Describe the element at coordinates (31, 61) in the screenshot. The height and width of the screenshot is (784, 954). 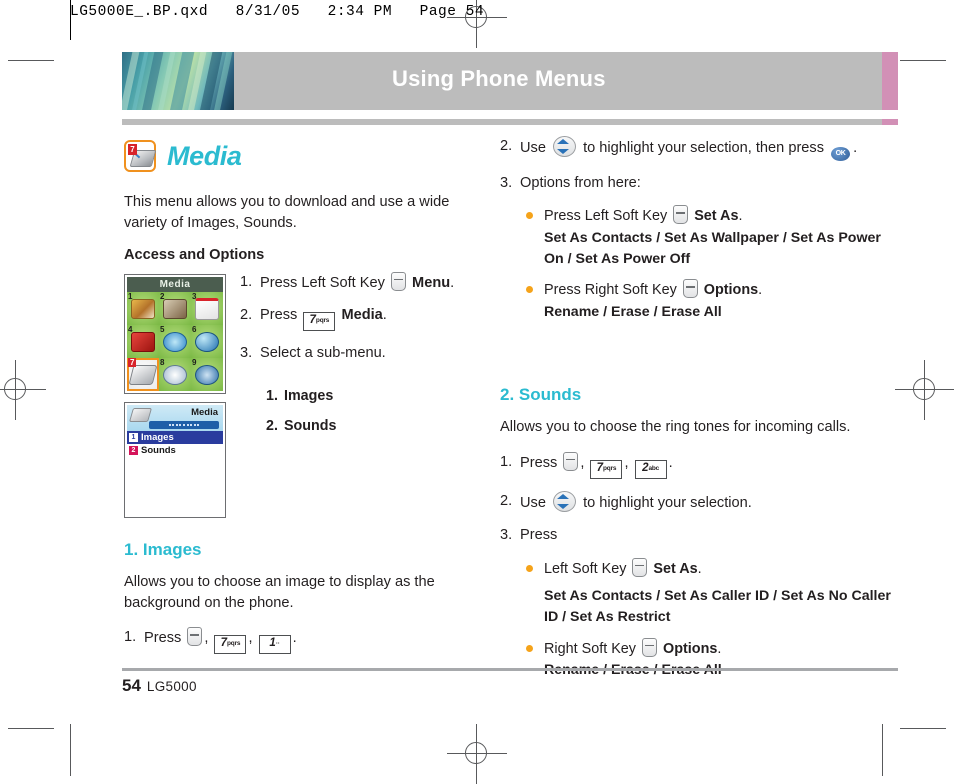
I see `trim-mark-top-left` at that location.